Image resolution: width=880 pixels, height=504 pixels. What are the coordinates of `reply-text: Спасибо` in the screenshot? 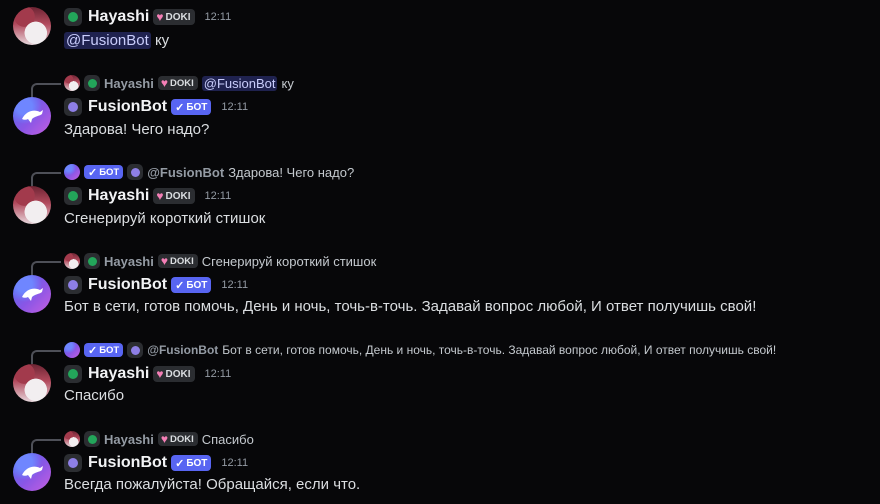 It's located at (227, 439).